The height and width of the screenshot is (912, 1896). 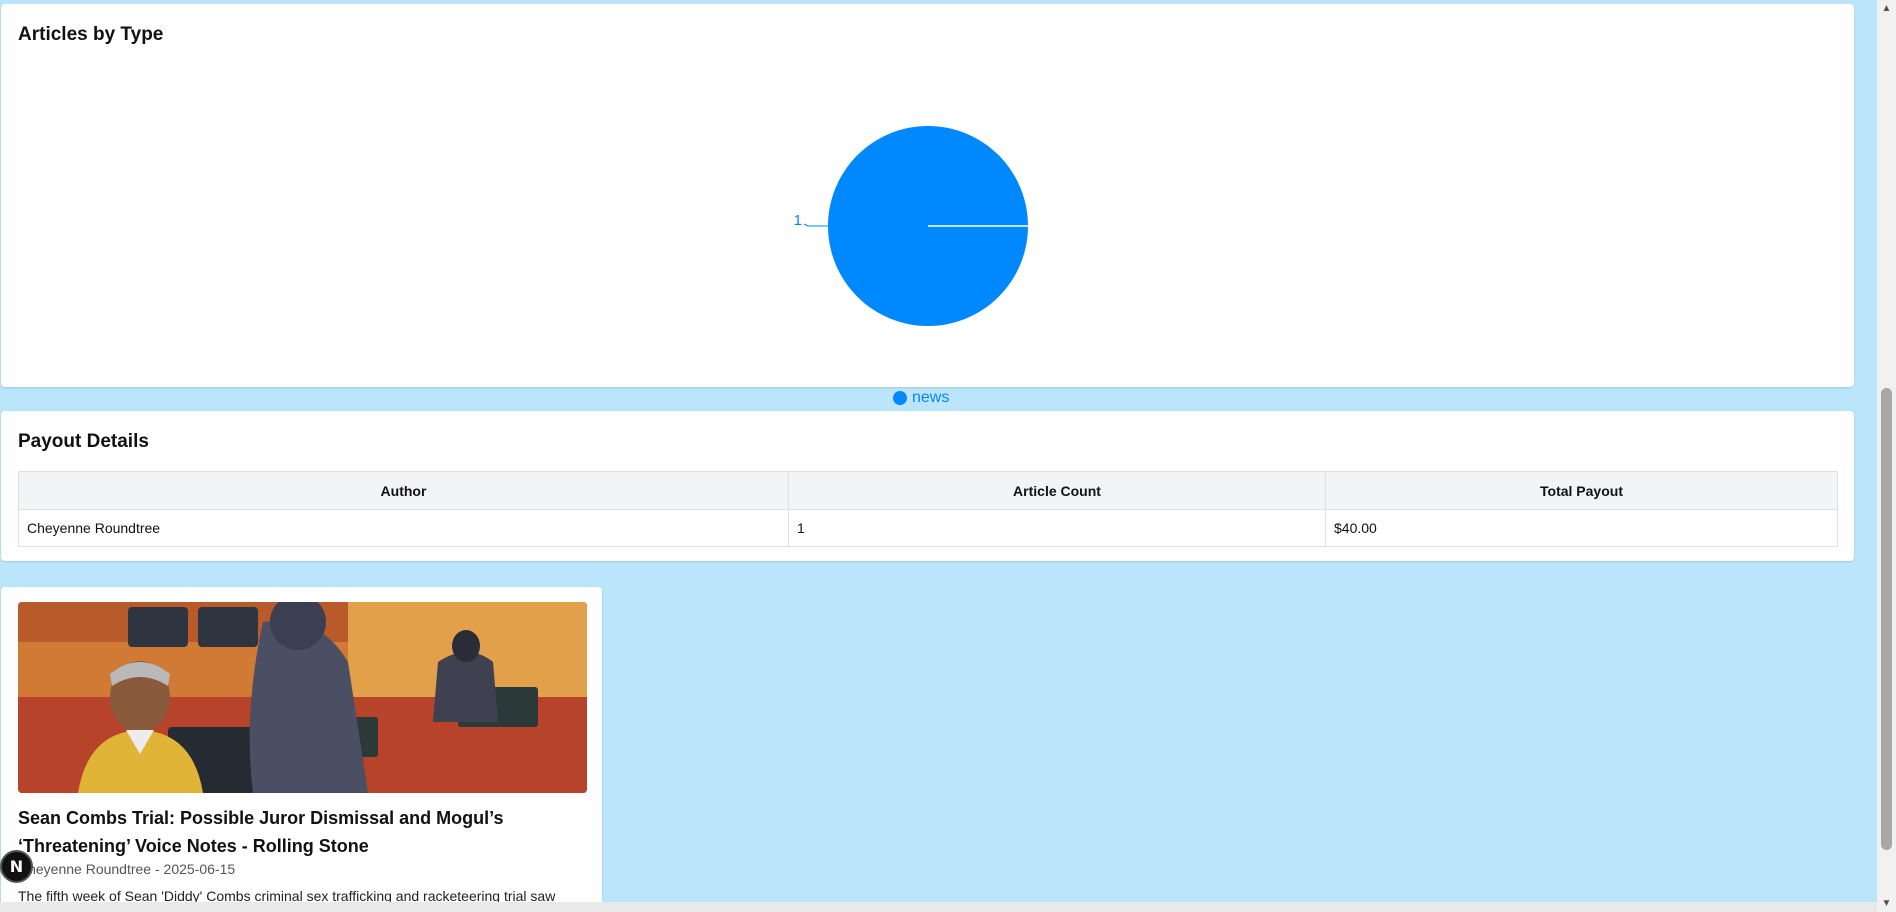 I want to click on cell-author: Cheyenne Roundtree, so click(x=403, y=528).